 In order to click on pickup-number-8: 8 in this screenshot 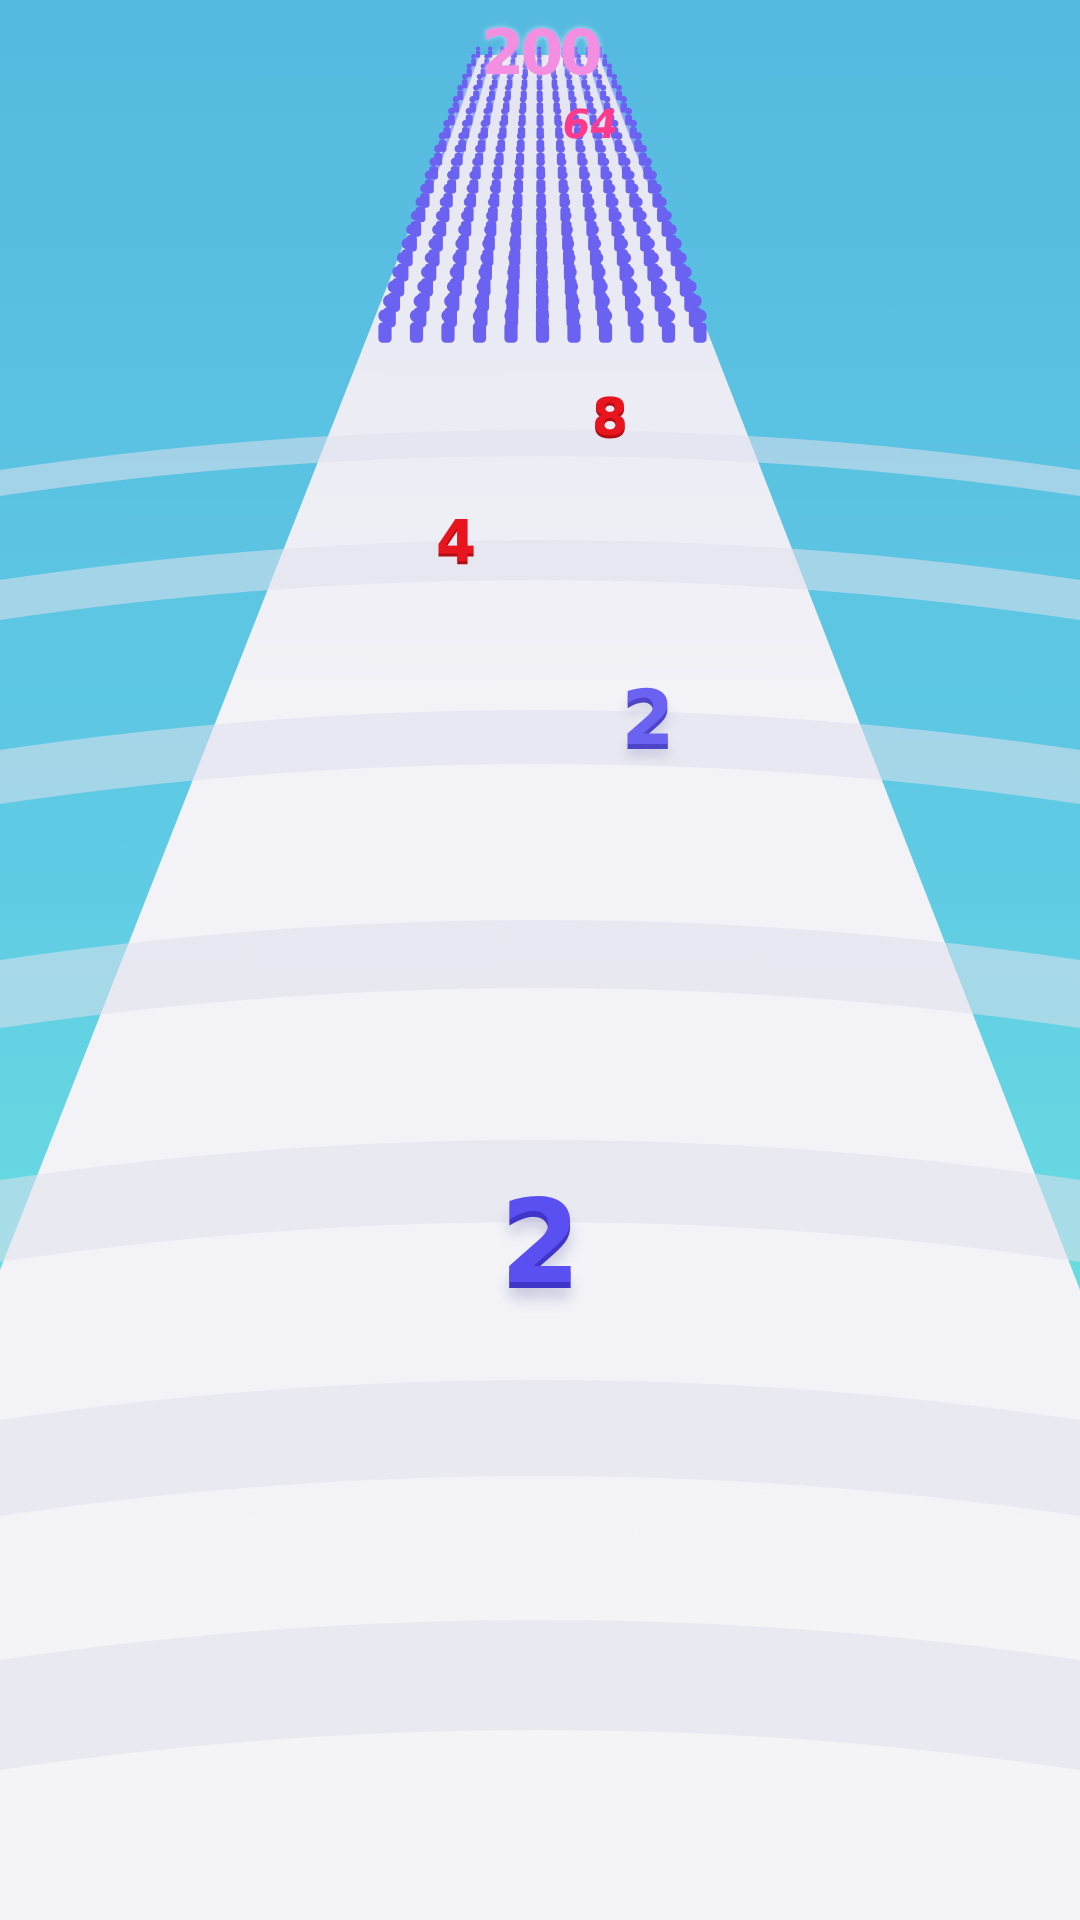, I will do `click(610, 418)`.